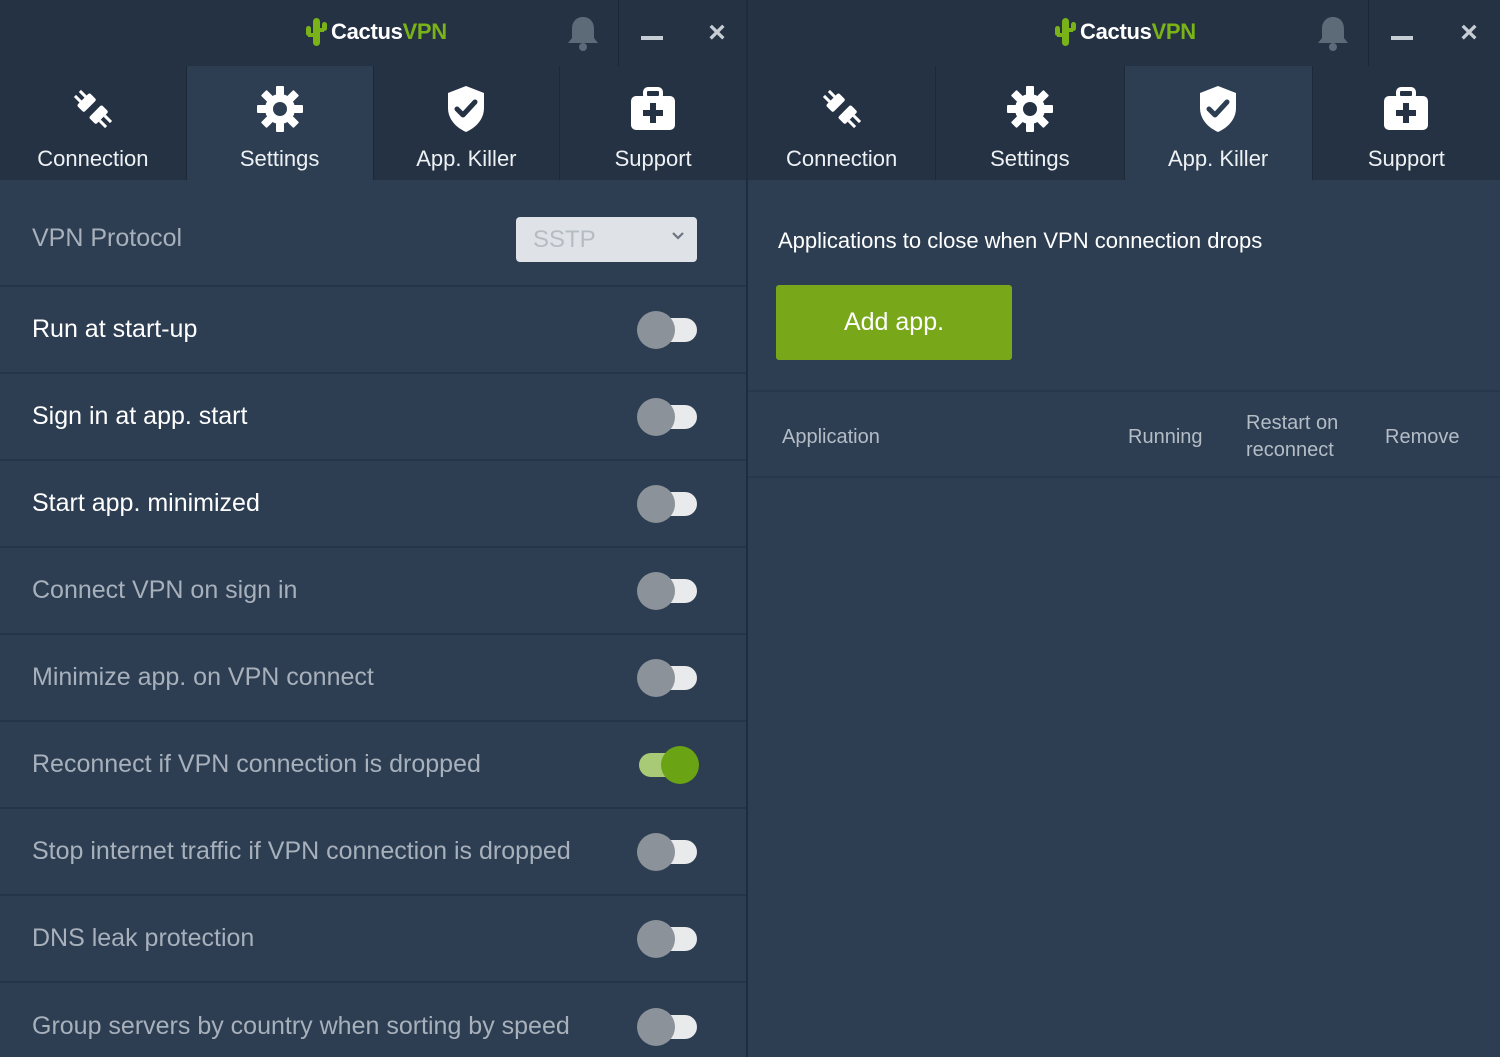  What do you see at coordinates (373, 939) in the screenshot?
I see `setting-row: DNS leak protection` at bounding box center [373, 939].